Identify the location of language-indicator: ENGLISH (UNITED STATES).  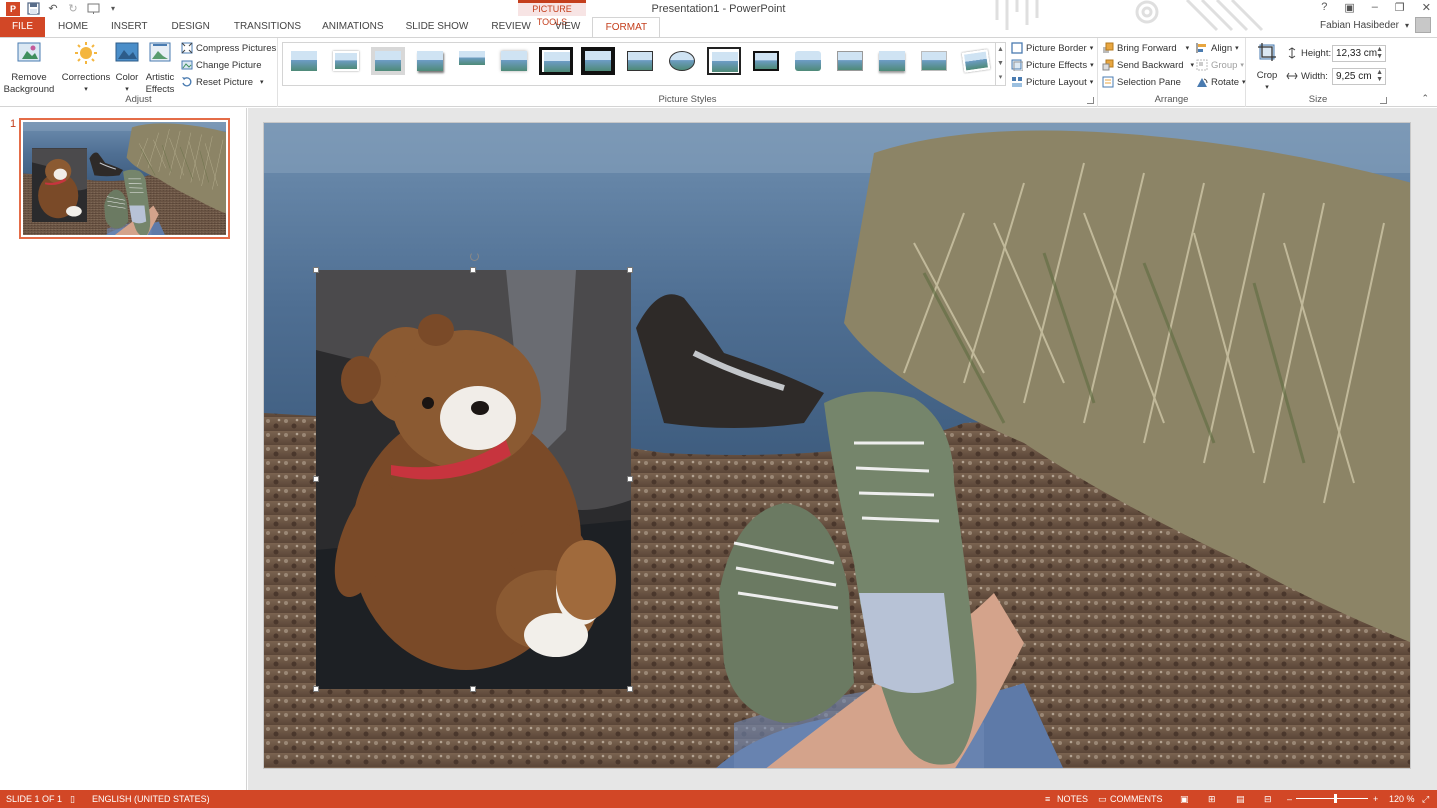
(151, 799).